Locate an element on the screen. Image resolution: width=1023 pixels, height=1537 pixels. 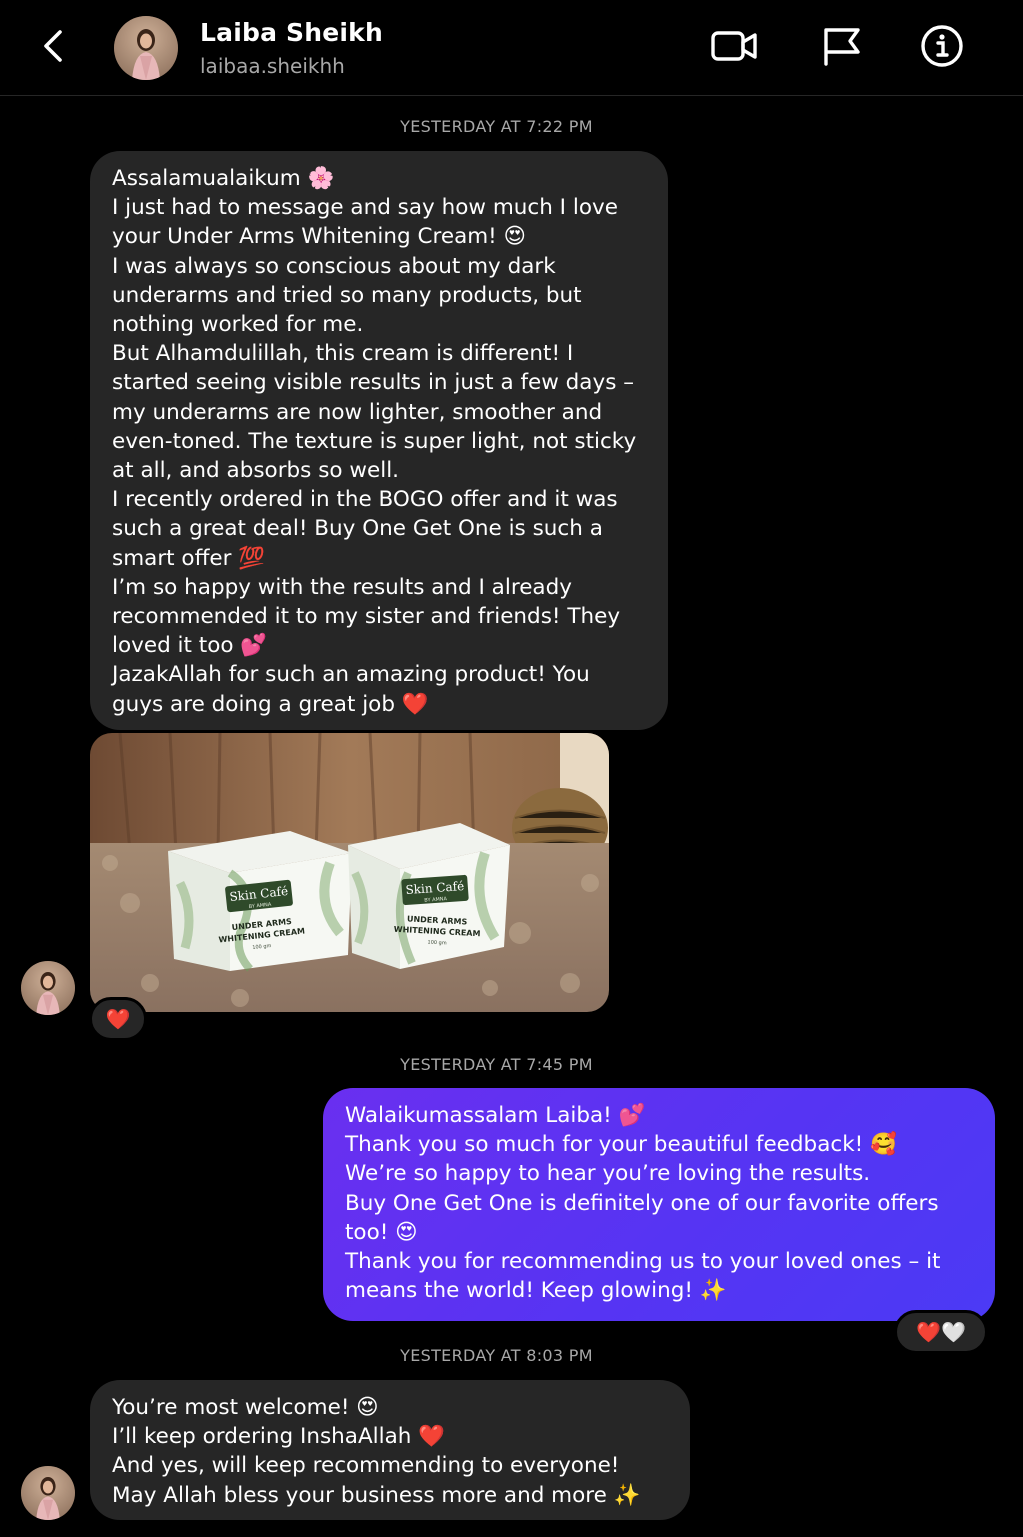
chat-header: Laiba Sheikh laibaa.sheikhh is located at coordinates (511, 48).